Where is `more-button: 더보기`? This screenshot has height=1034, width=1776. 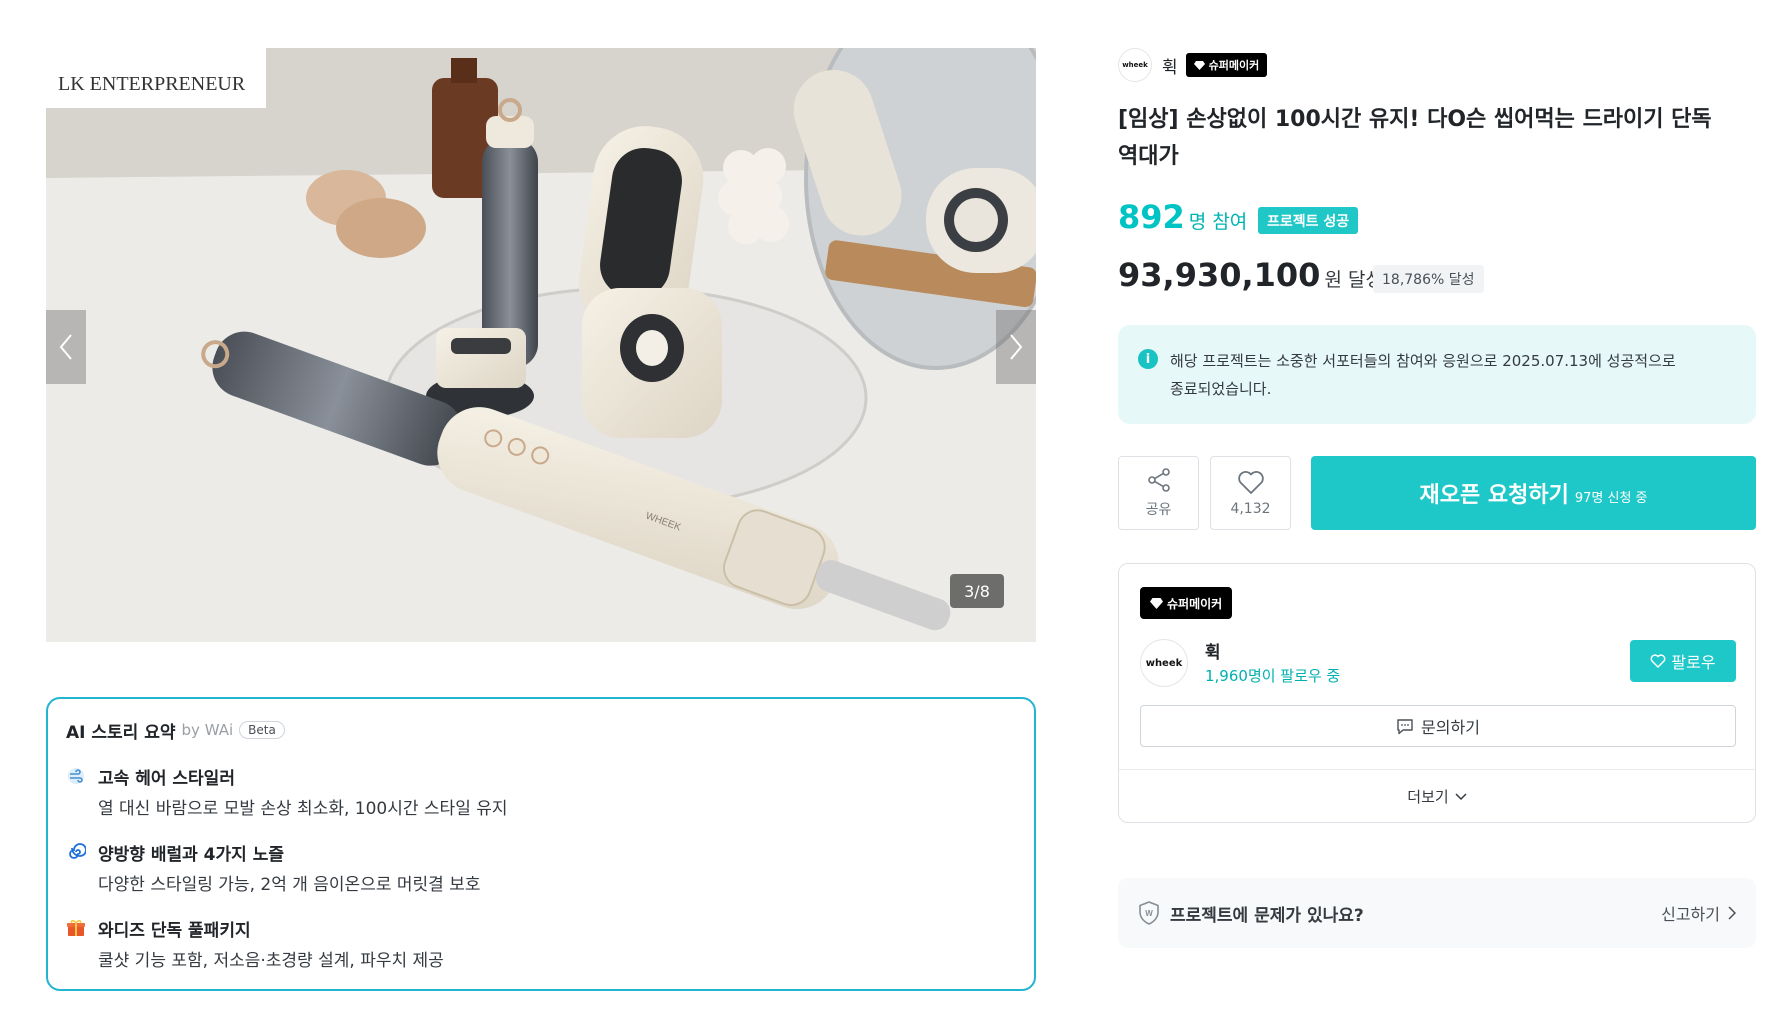
more-button: 더보기 is located at coordinates (1437, 796).